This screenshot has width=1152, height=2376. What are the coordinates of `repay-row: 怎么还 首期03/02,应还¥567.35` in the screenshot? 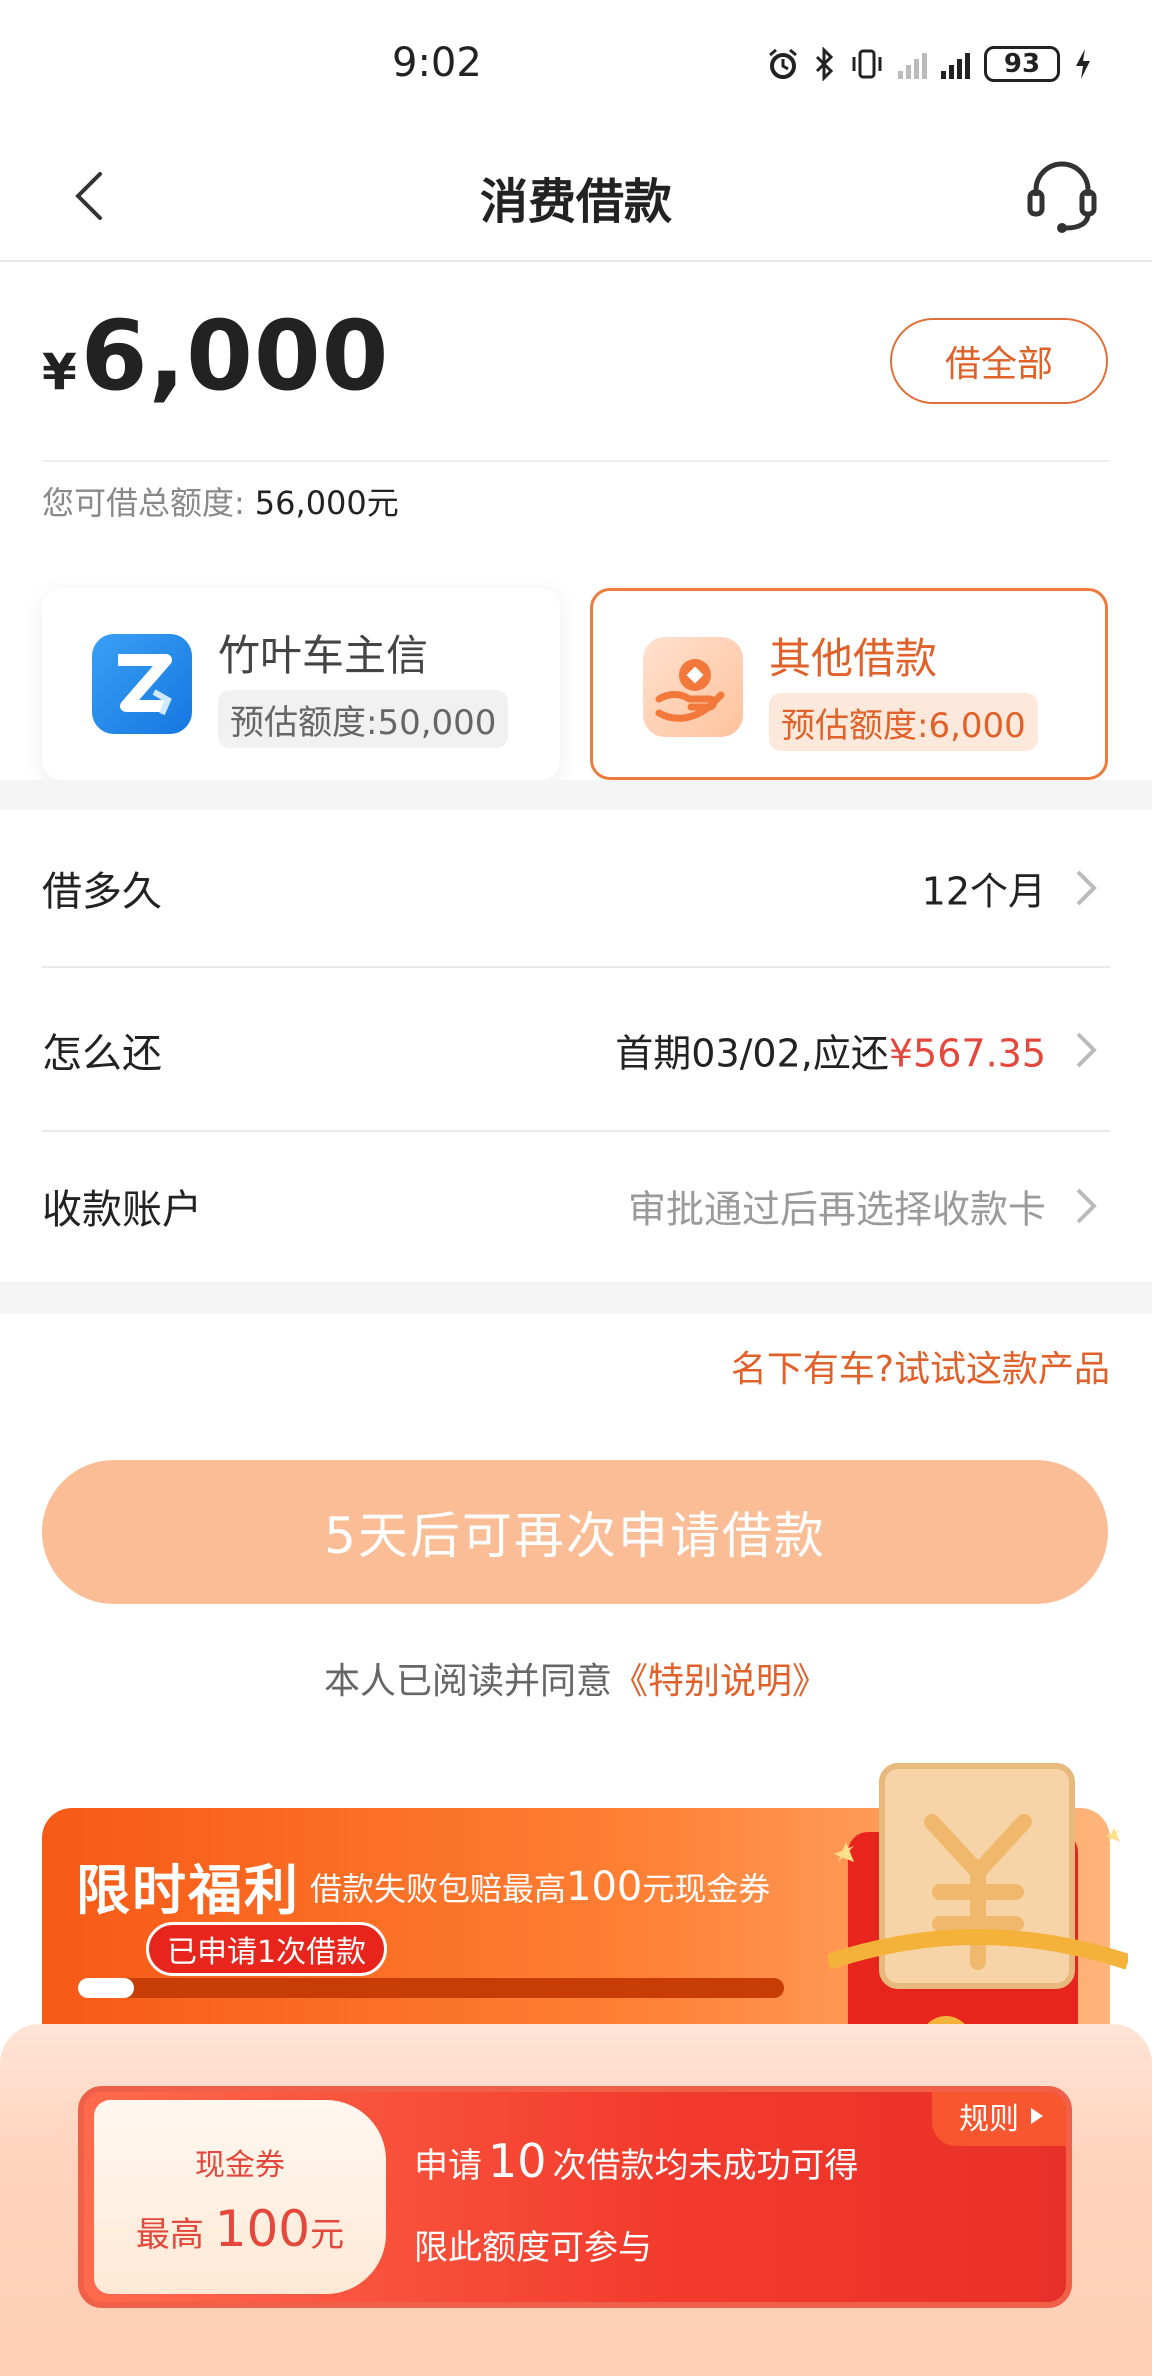 It's located at (576, 1050).